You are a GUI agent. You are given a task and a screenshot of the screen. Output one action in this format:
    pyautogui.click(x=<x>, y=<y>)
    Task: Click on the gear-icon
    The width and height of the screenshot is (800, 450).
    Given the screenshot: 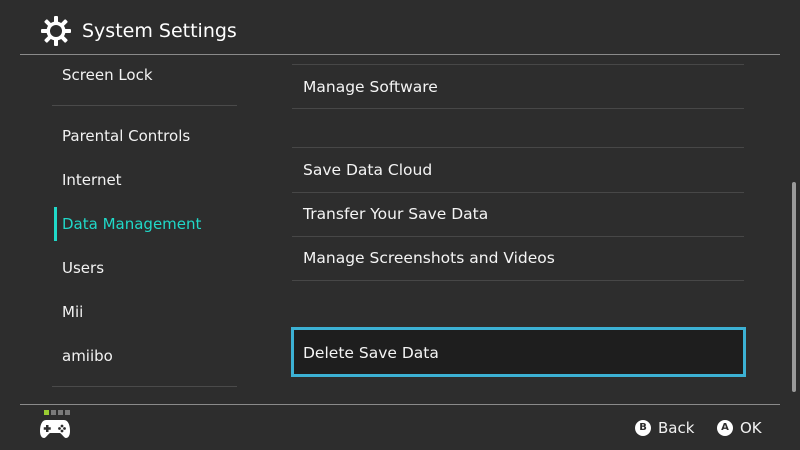 What is the action you would take?
    pyautogui.click(x=56, y=31)
    